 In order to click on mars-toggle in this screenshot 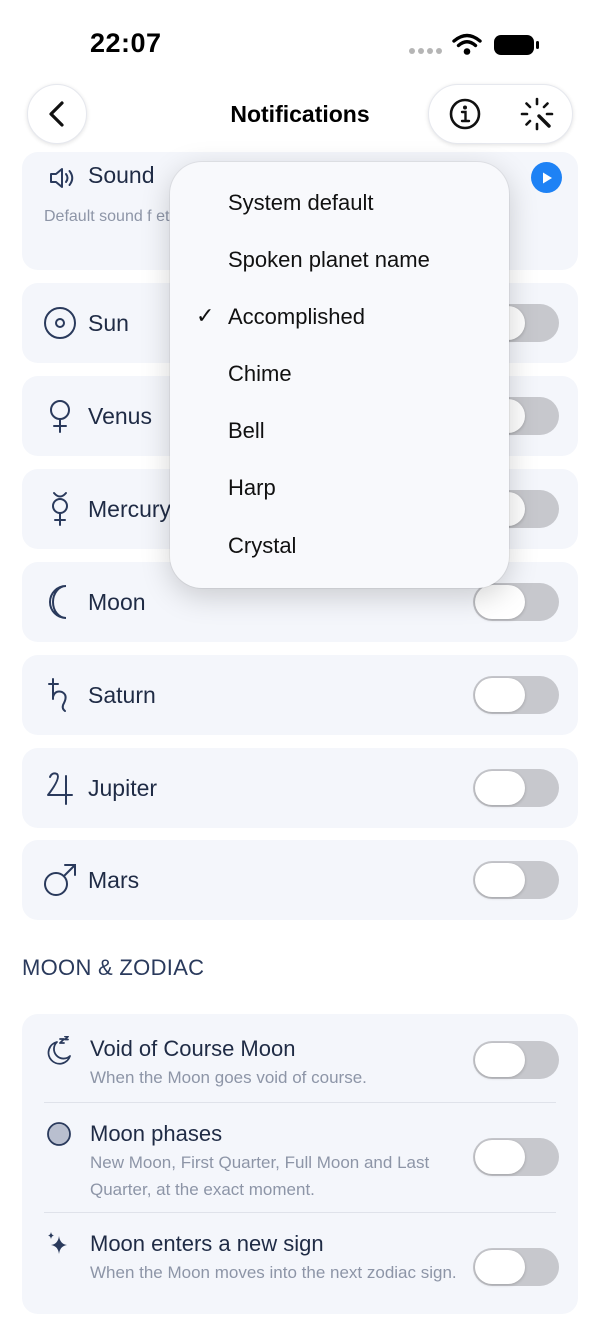, I will do `click(516, 880)`.